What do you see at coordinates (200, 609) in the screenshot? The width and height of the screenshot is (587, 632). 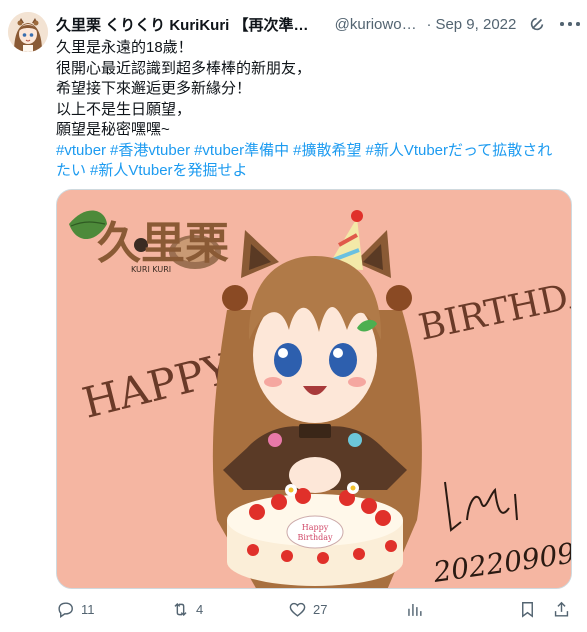 I see `repost-count: 4` at bounding box center [200, 609].